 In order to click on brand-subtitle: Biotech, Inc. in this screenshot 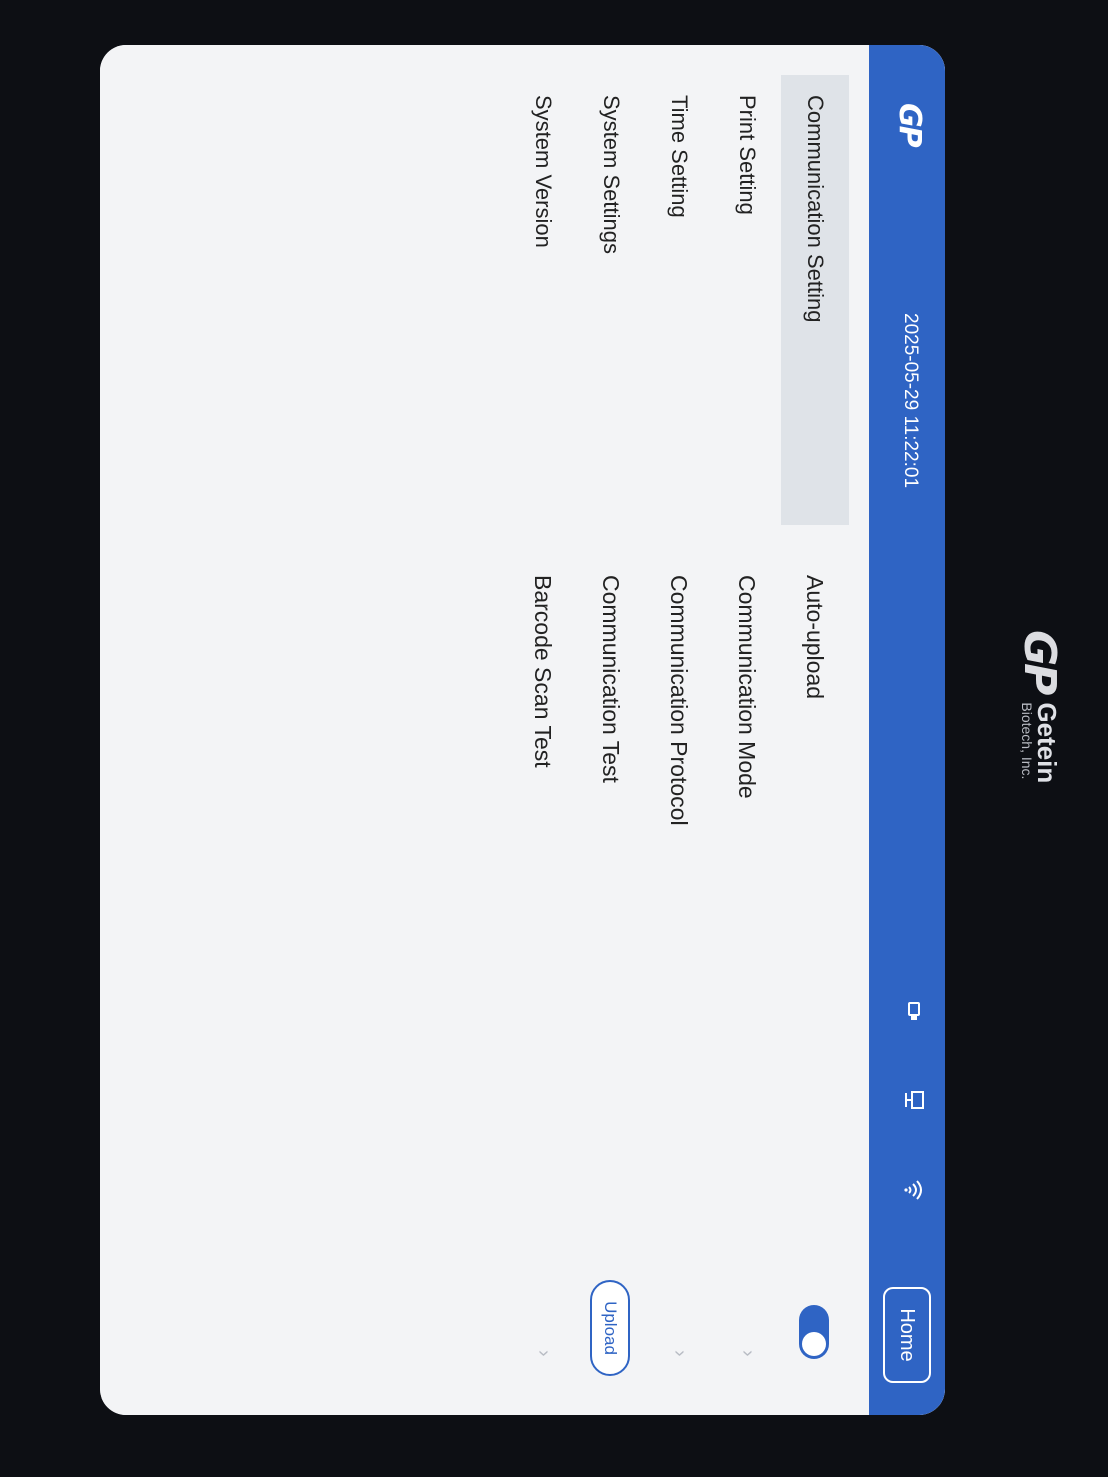, I will do `click(1027, 741)`.